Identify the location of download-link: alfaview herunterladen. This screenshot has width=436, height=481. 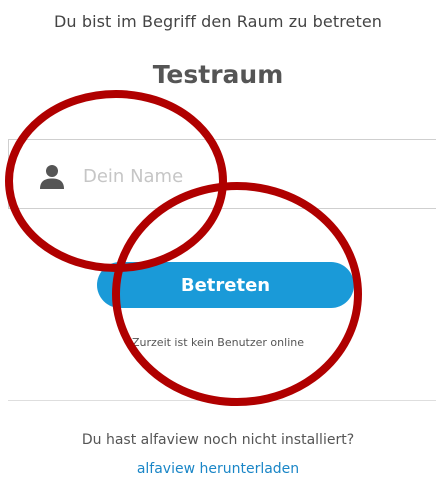
(218, 469).